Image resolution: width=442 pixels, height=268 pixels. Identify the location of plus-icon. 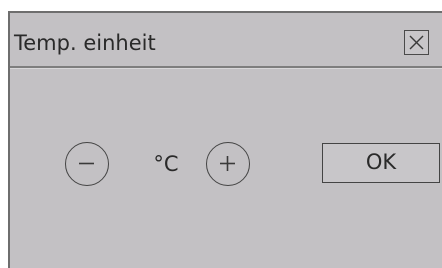
(227, 163).